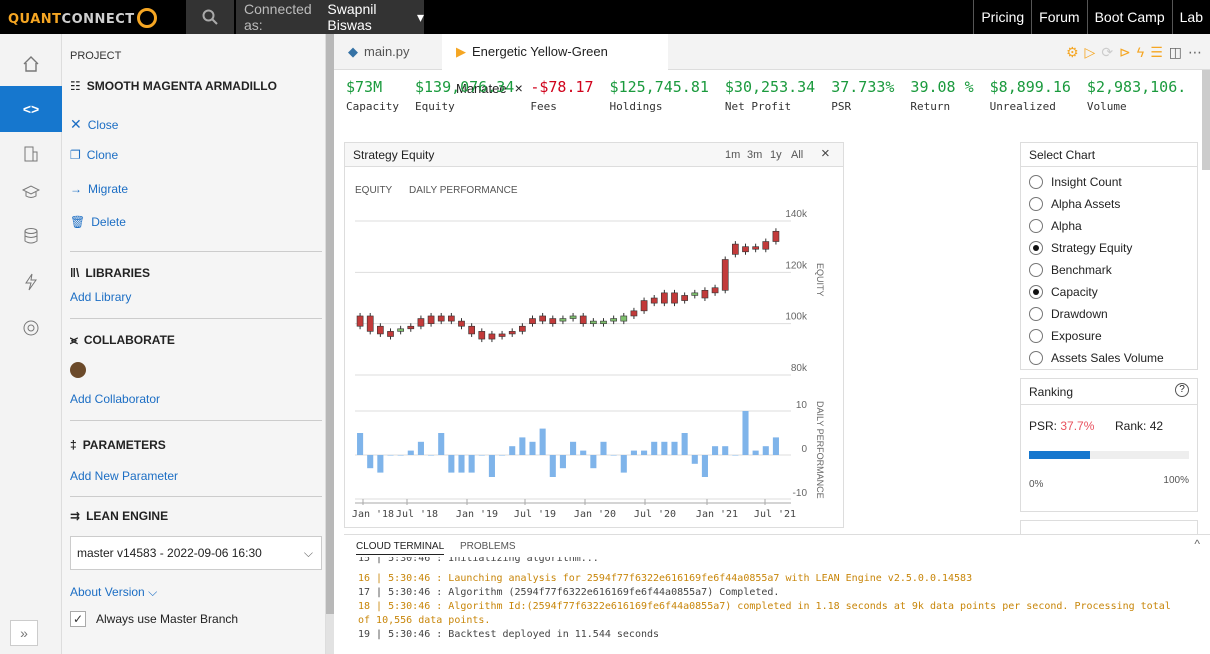 This screenshot has width=1210, height=654. Describe the element at coordinates (31, 109) in the screenshot. I see `code-icon: <>` at that location.